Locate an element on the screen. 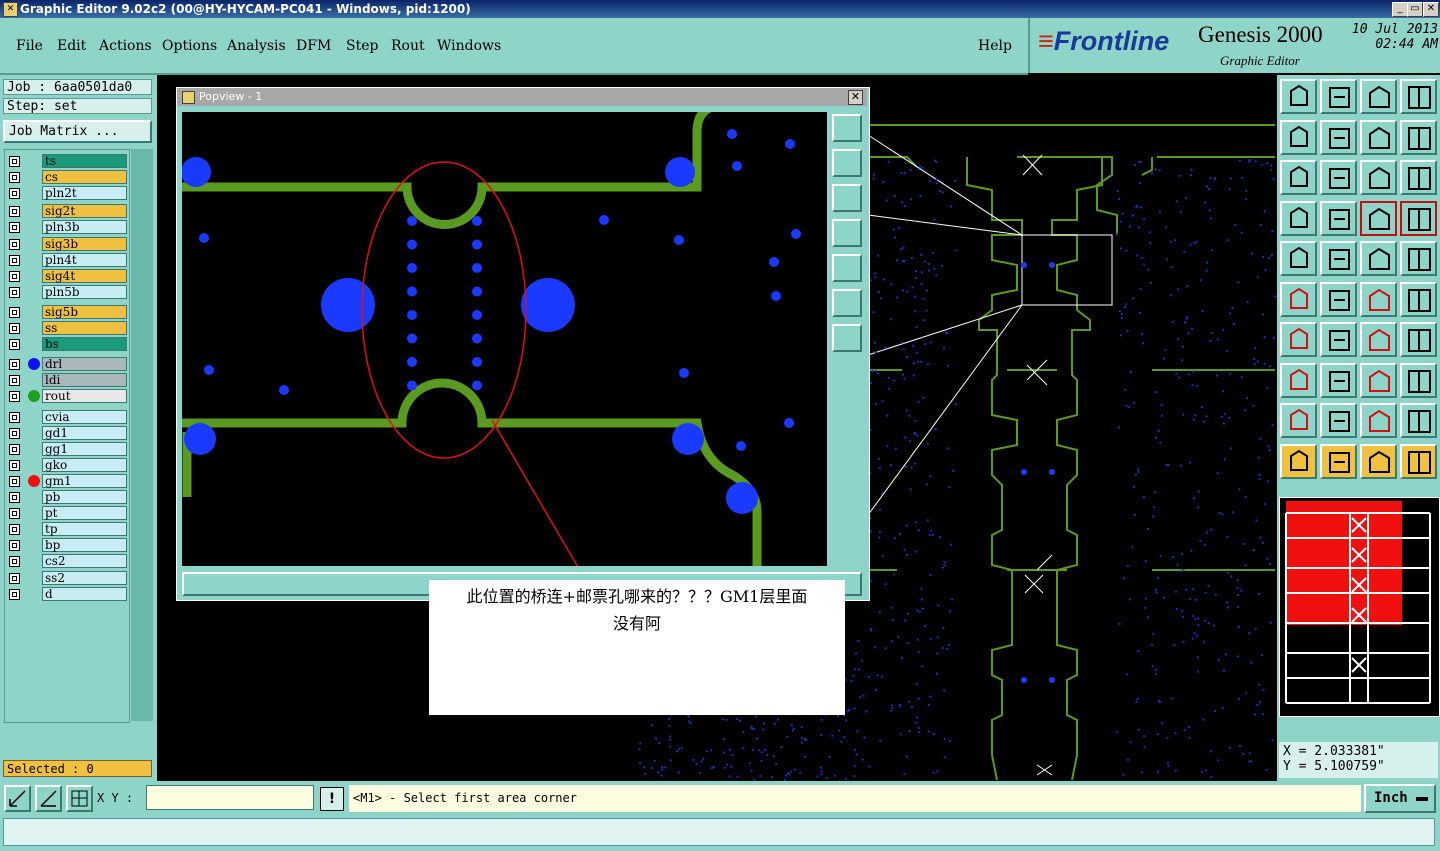 Image resolution: width=1440 pixels, height=851 pixels. ruler-button is located at coordinates (1378, 258).